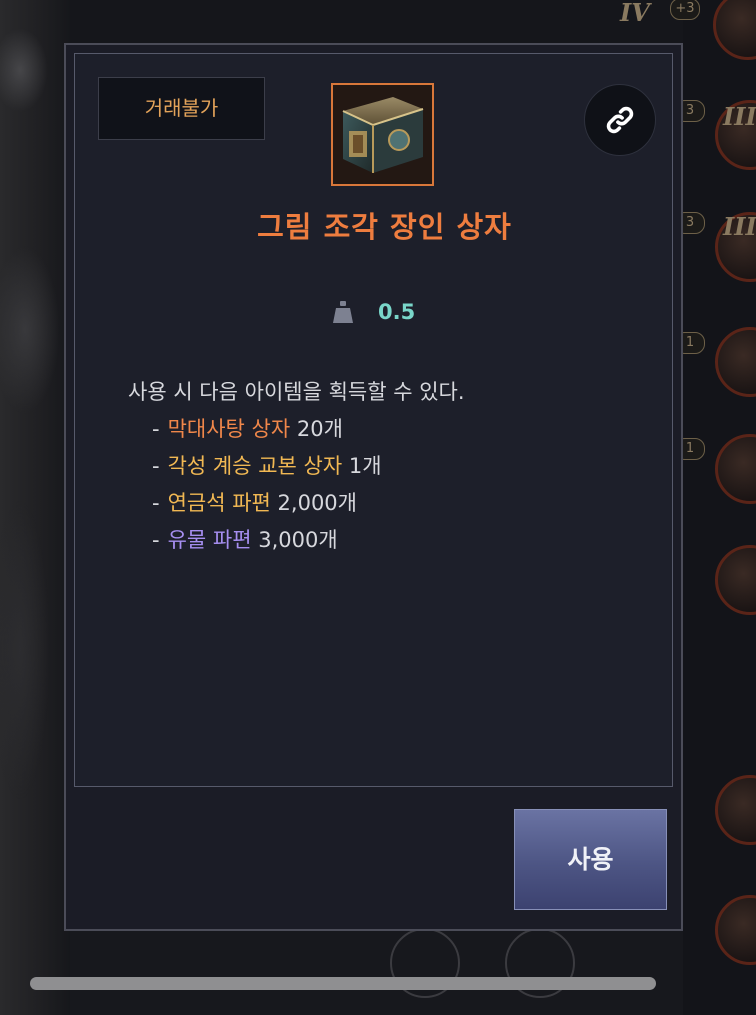  Describe the element at coordinates (343, 312) in the screenshot. I see `weight-icon` at that location.